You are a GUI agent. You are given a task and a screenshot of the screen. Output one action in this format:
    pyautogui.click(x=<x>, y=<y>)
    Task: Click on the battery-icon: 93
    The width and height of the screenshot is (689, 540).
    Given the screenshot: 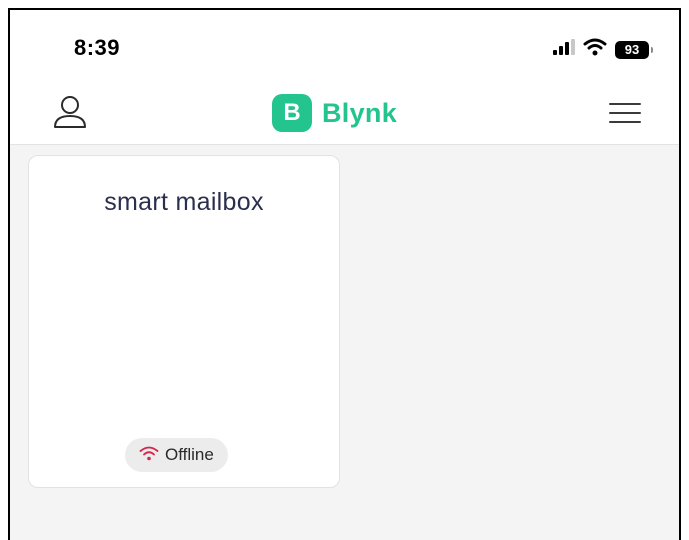 What is the action you would take?
    pyautogui.click(x=634, y=49)
    